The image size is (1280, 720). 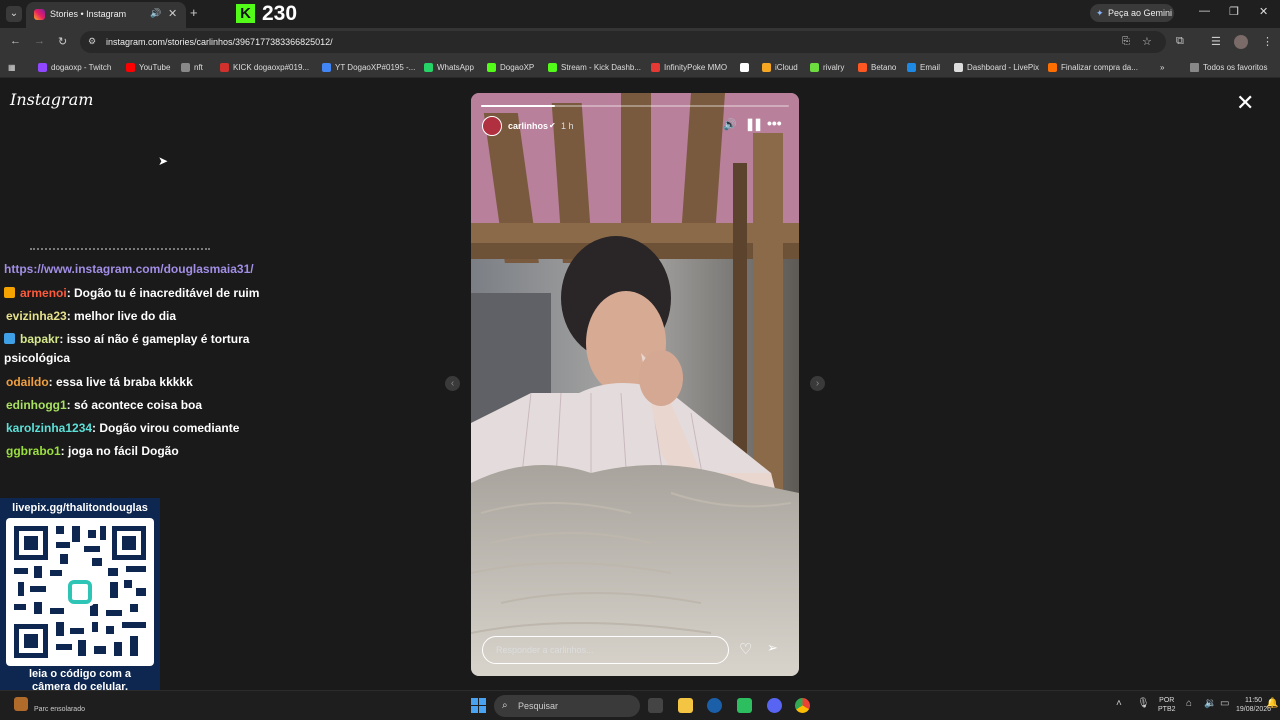 I want to click on lang-line2: PTB2, so click(x=1167, y=709).